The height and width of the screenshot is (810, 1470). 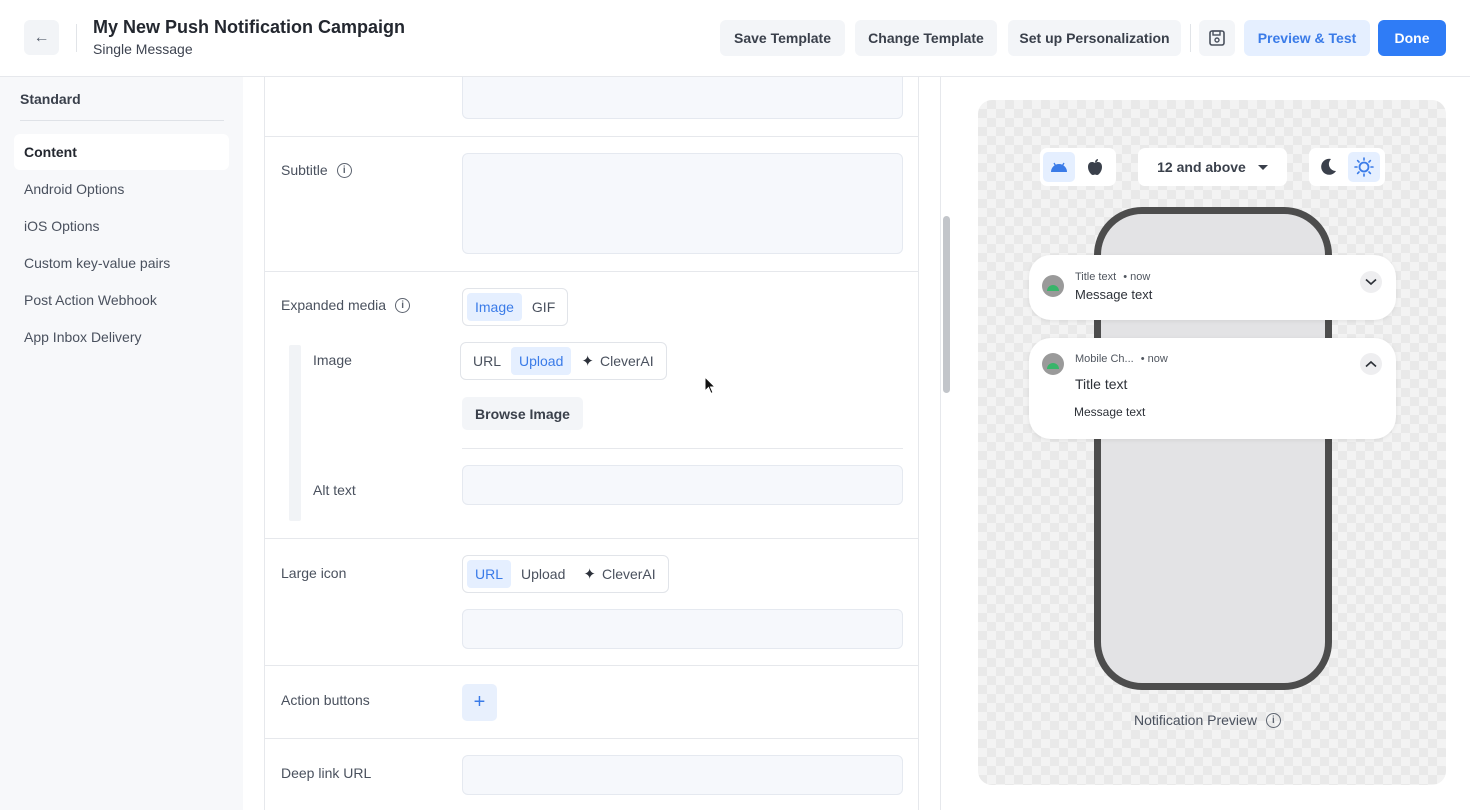 I want to click on moon-icon, so click(x=1328, y=166).